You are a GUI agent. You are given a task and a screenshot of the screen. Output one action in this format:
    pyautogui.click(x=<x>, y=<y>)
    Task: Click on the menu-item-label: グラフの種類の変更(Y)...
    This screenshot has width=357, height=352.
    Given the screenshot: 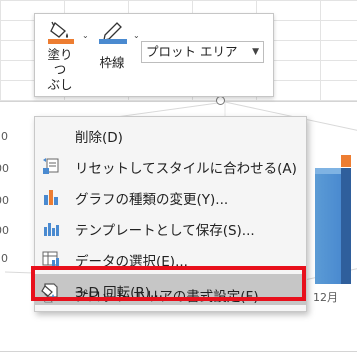 What is the action you would take?
    pyautogui.click(x=152, y=200)
    